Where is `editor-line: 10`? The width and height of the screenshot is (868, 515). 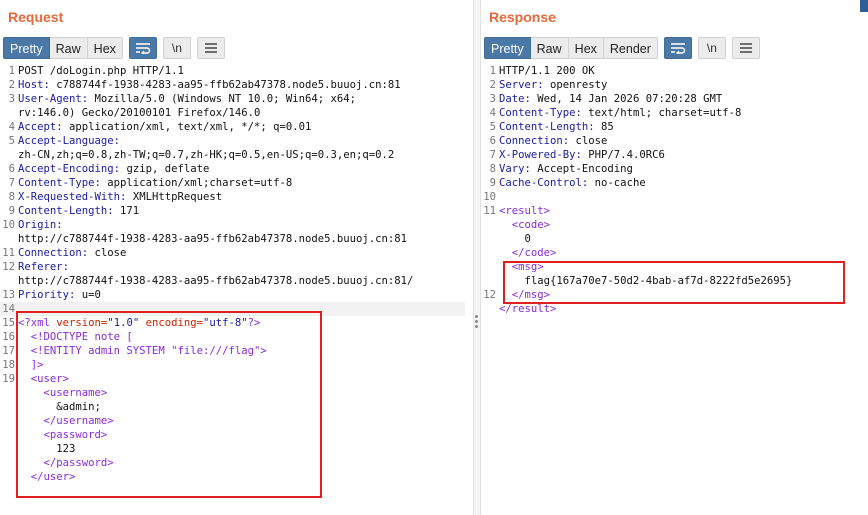 editor-line: 10 is located at coordinates (489, 197).